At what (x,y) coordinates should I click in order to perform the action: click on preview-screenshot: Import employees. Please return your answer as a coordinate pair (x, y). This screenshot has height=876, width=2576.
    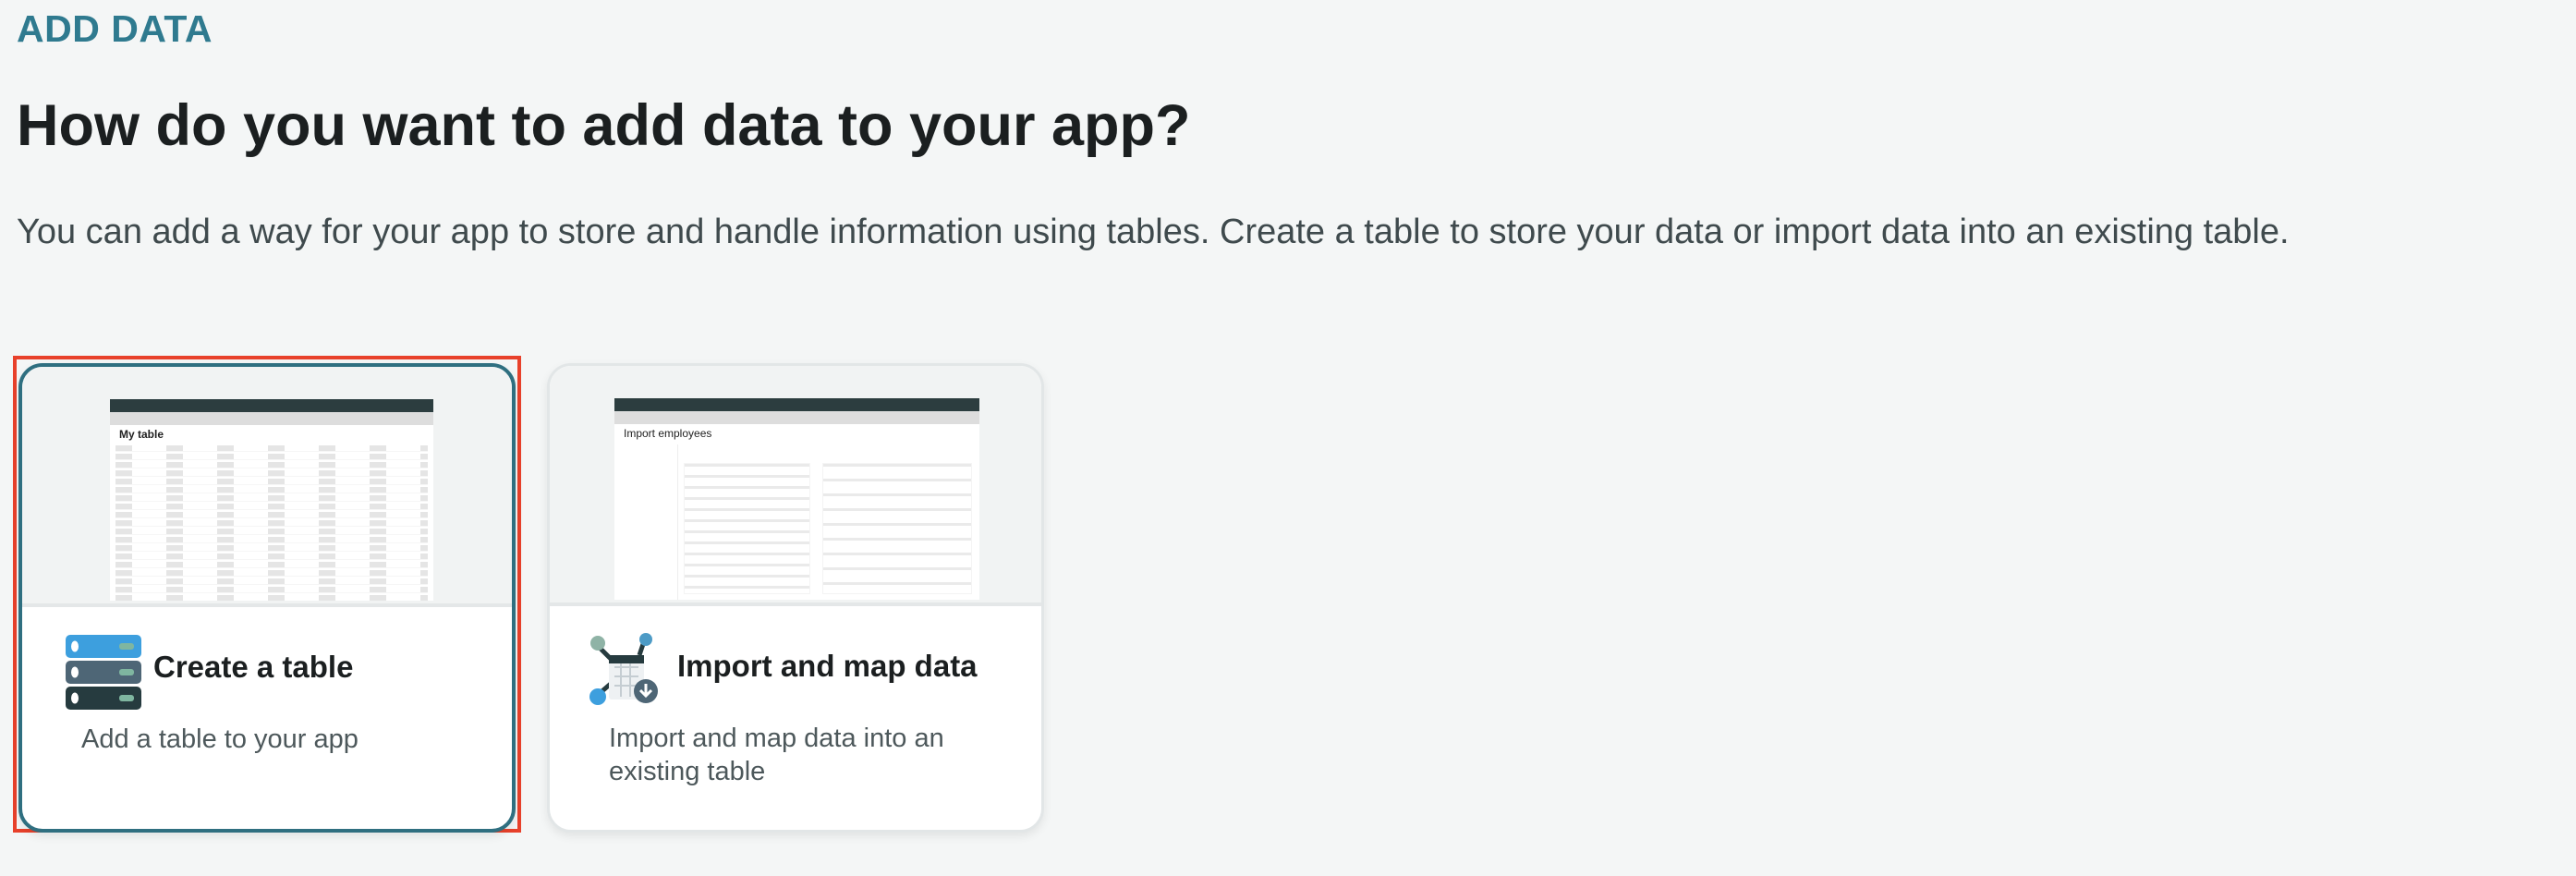
    Looking at the image, I should click on (796, 499).